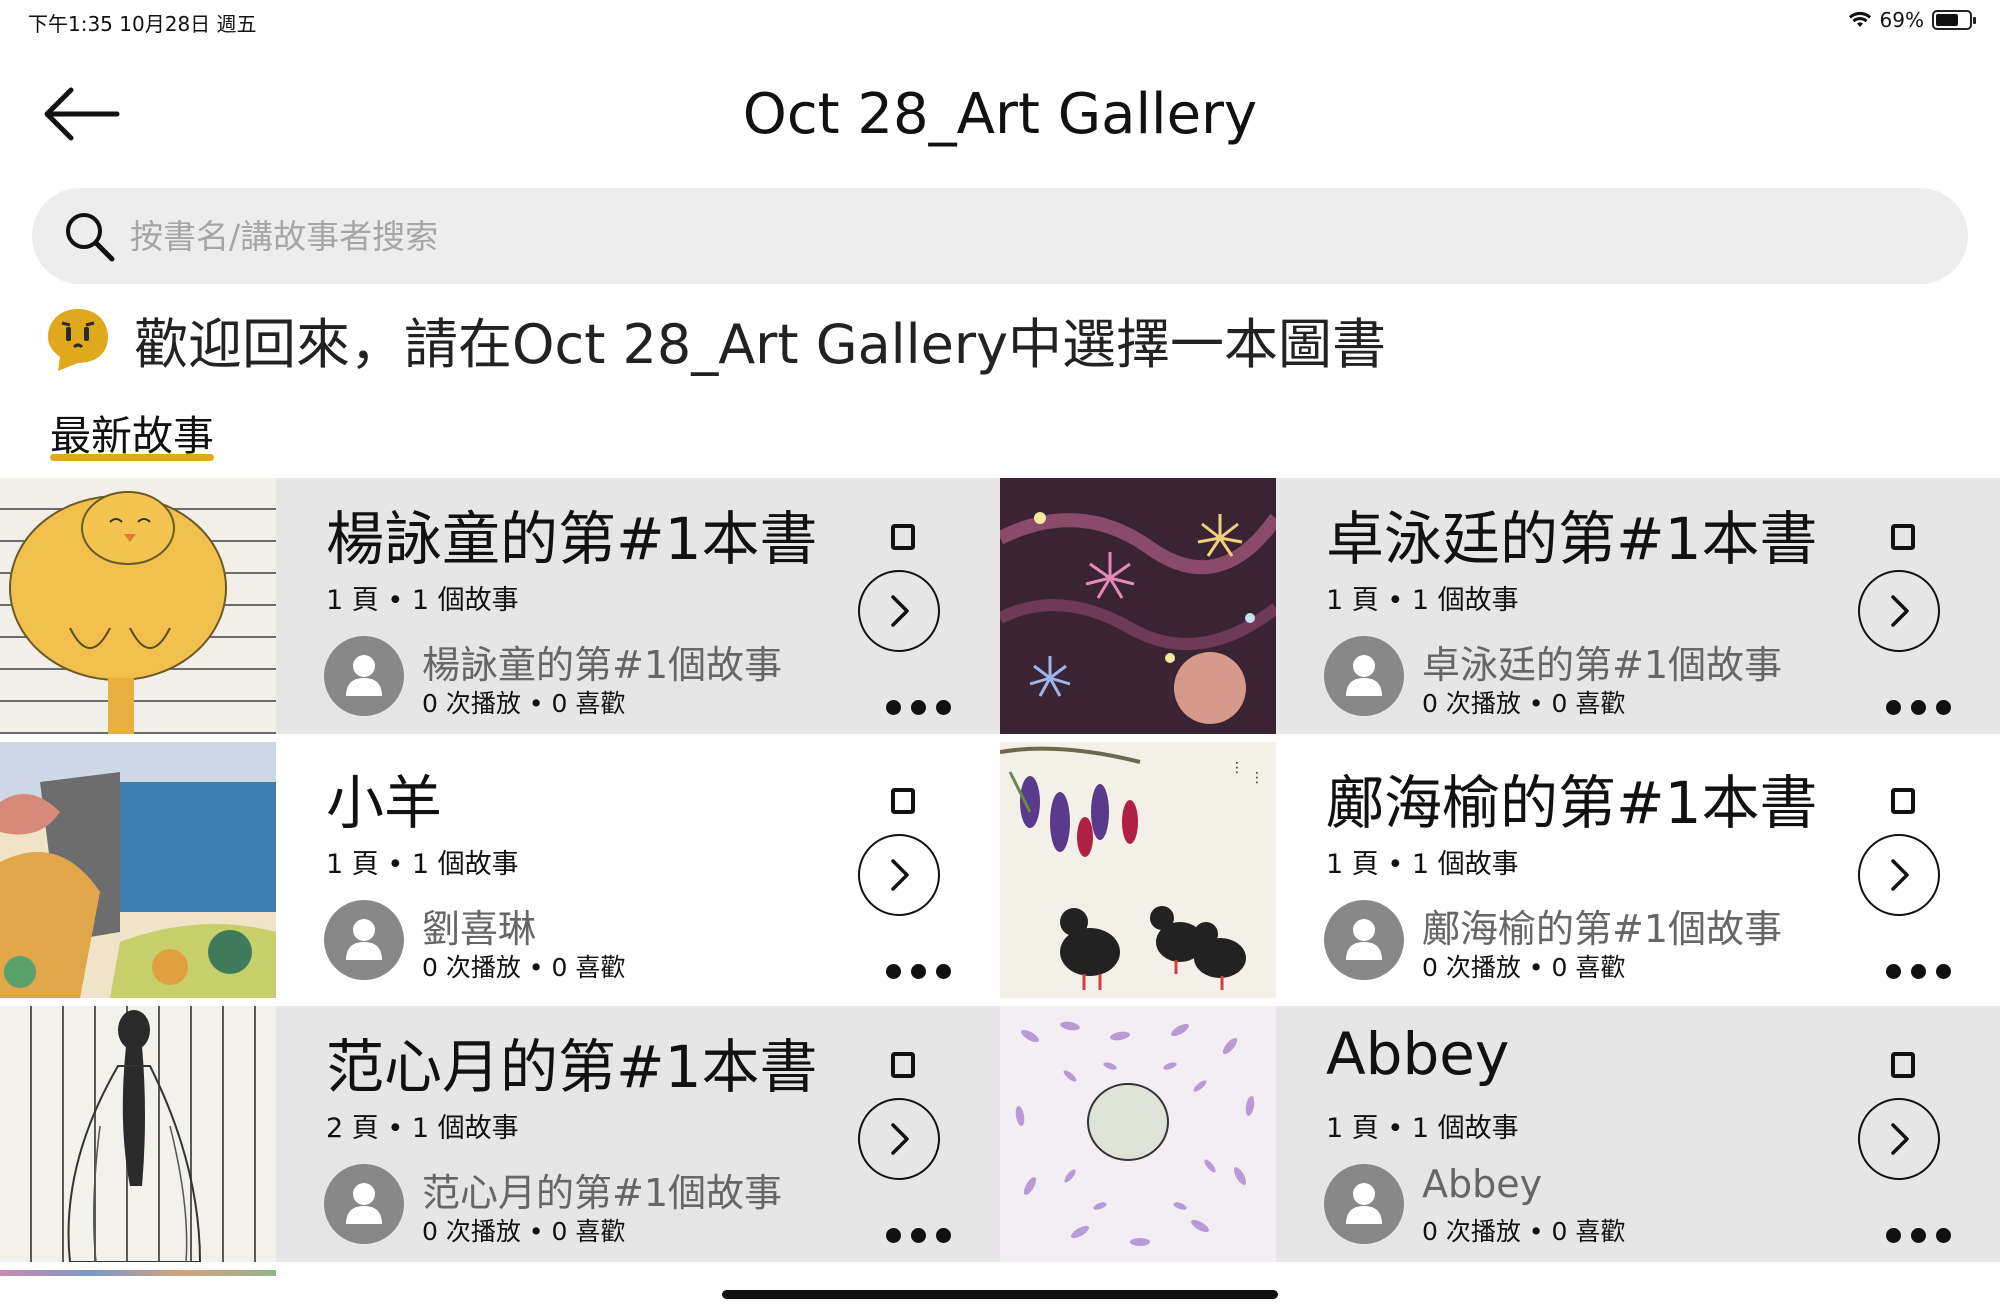 This screenshot has width=2000, height=1313. What do you see at coordinates (1000, 114) in the screenshot?
I see `page-title: Oct 28_Art Gallery` at bounding box center [1000, 114].